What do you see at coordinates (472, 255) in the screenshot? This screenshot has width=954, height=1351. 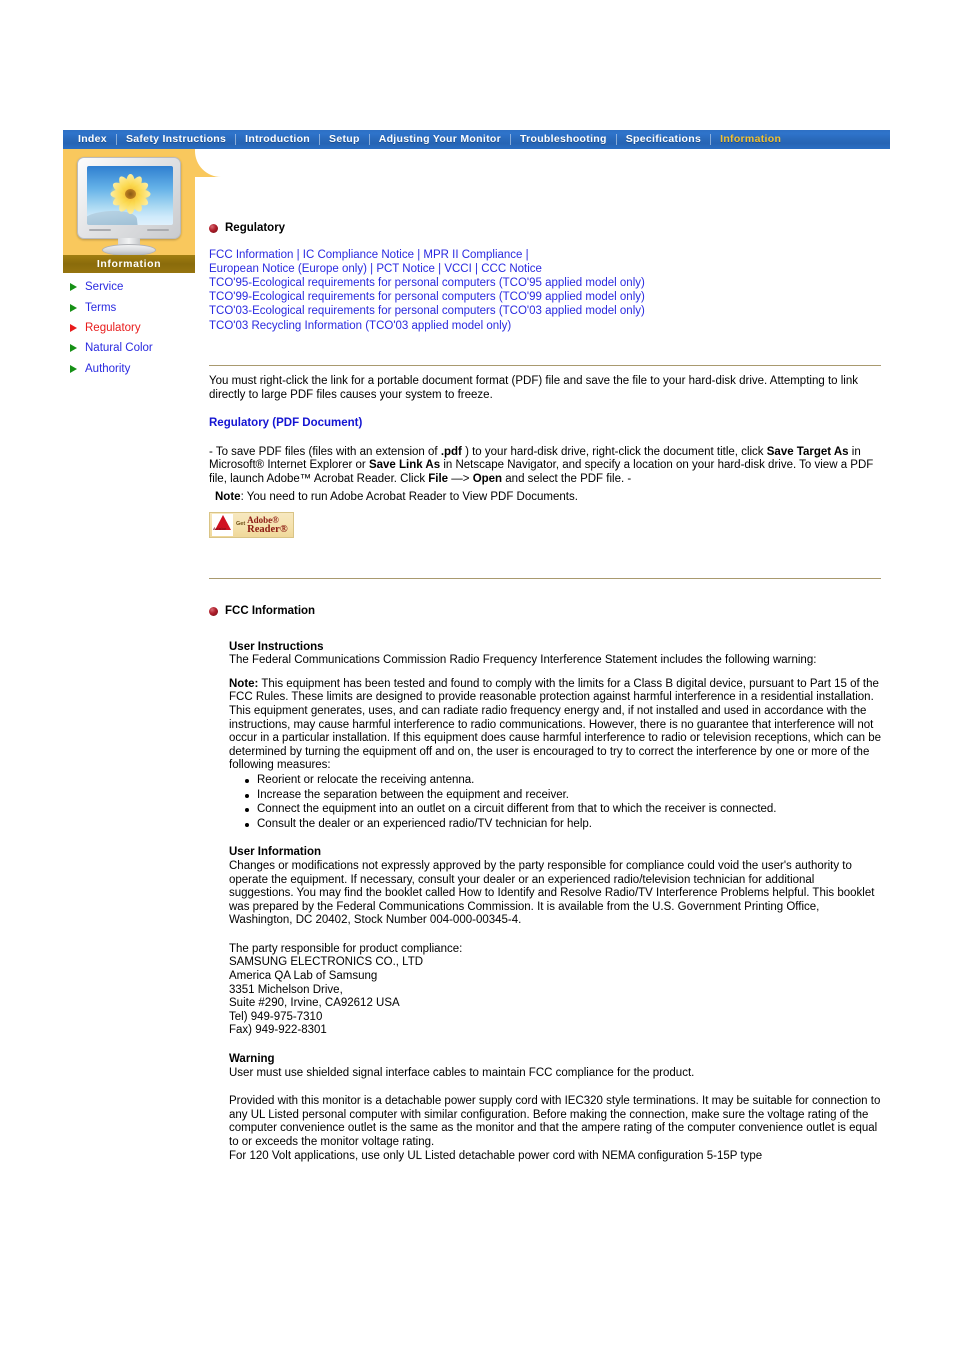 I see `link-mpr-ii-compliance: MPR II Compliance` at bounding box center [472, 255].